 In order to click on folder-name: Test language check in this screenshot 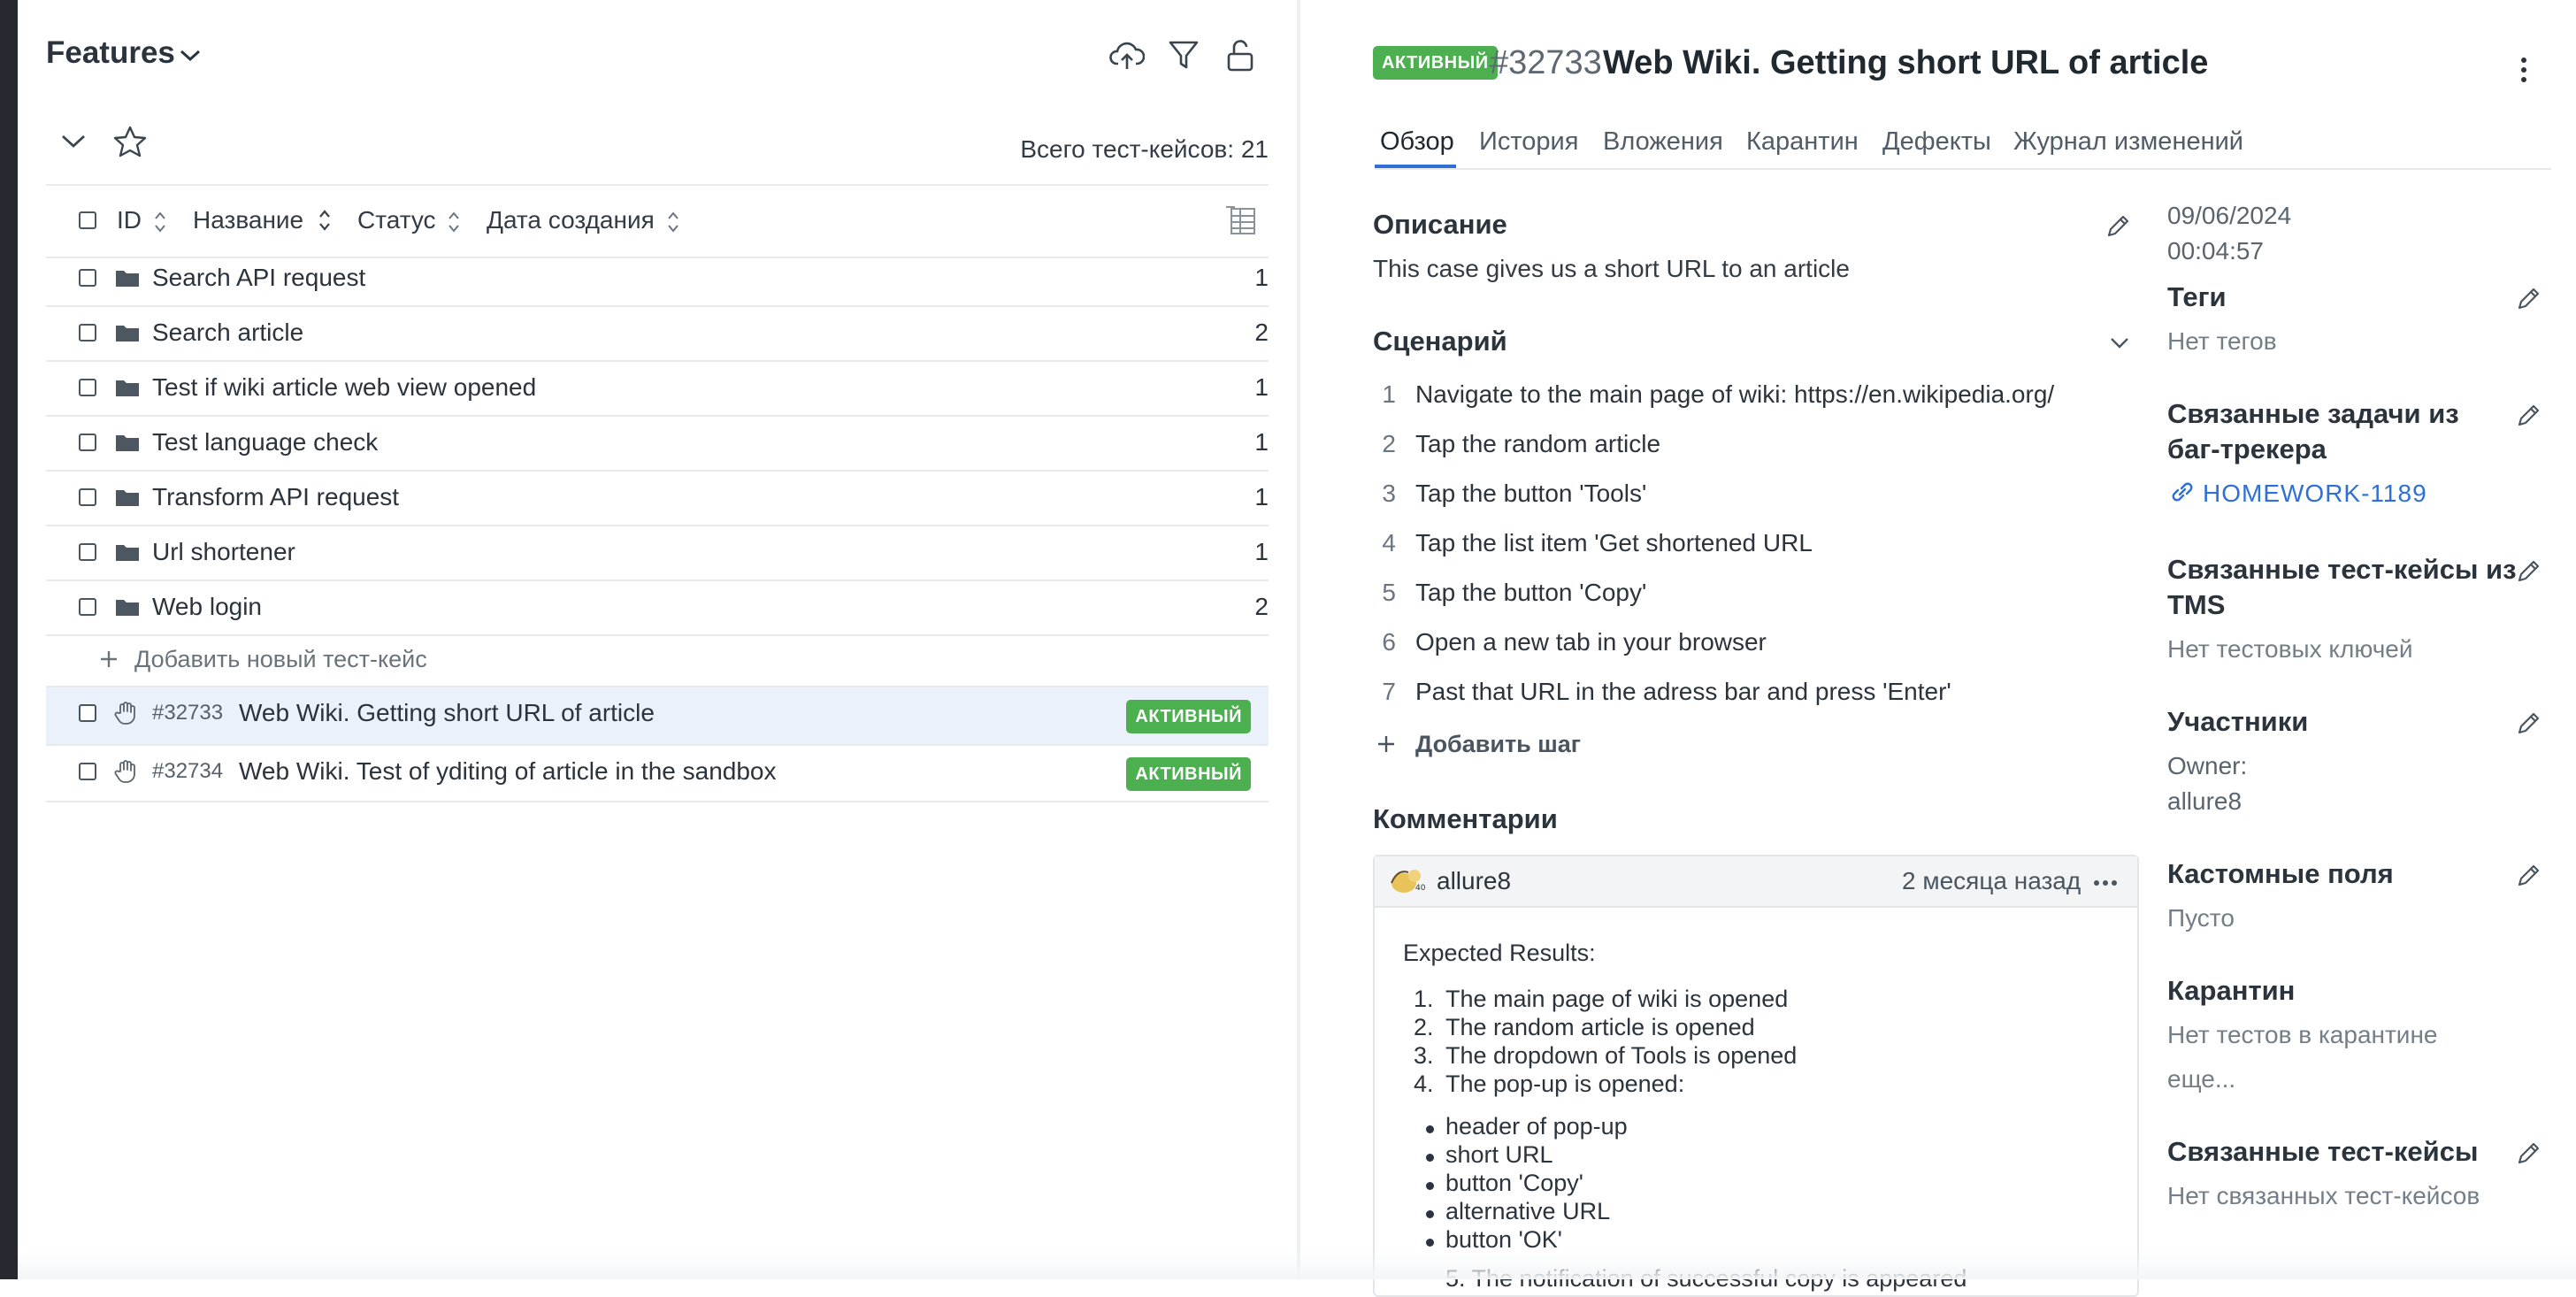, I will do `click(265, 442)`.